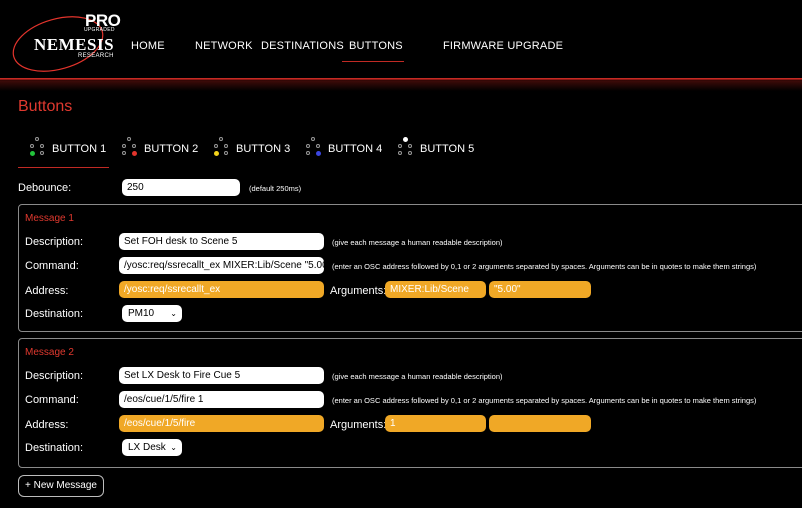 The image size is (802, 508). Describe the element at coordinates (263, 149) in the screenshot. I see `tab-label: BUTTON 3` at that location.